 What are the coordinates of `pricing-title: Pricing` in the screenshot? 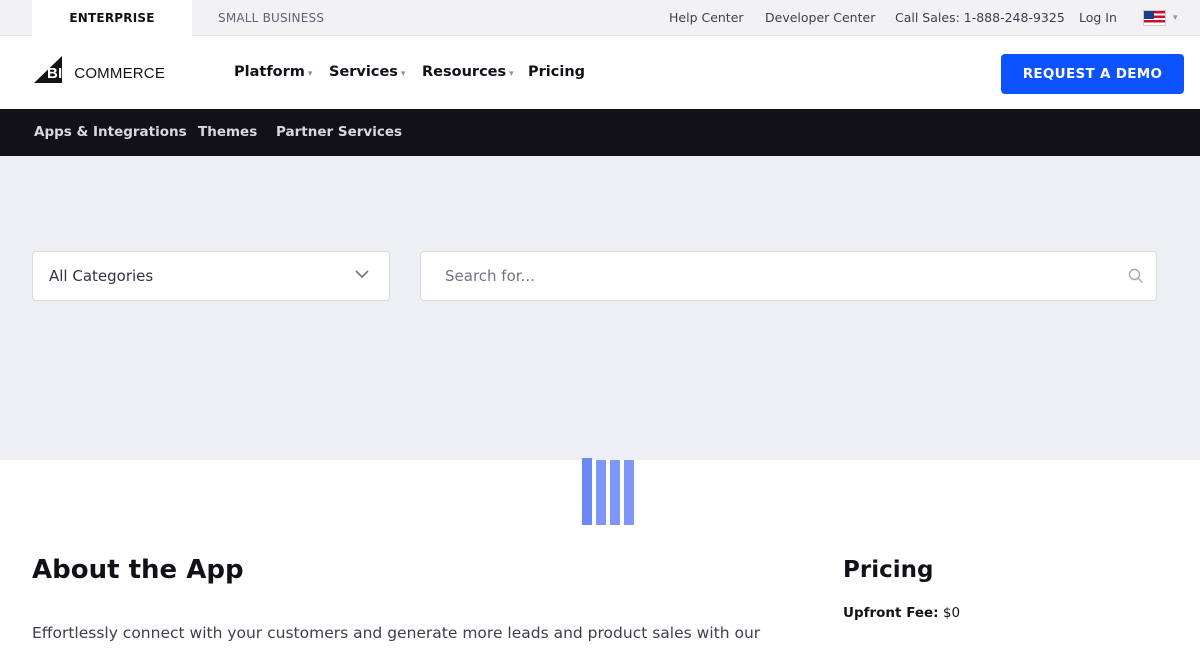 It's located at (888, 570).